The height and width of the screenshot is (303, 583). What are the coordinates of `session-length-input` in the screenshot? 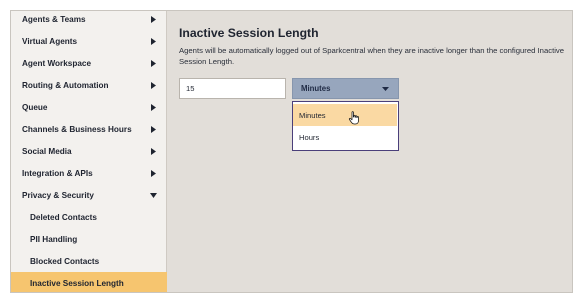 It's located at (232, 88).